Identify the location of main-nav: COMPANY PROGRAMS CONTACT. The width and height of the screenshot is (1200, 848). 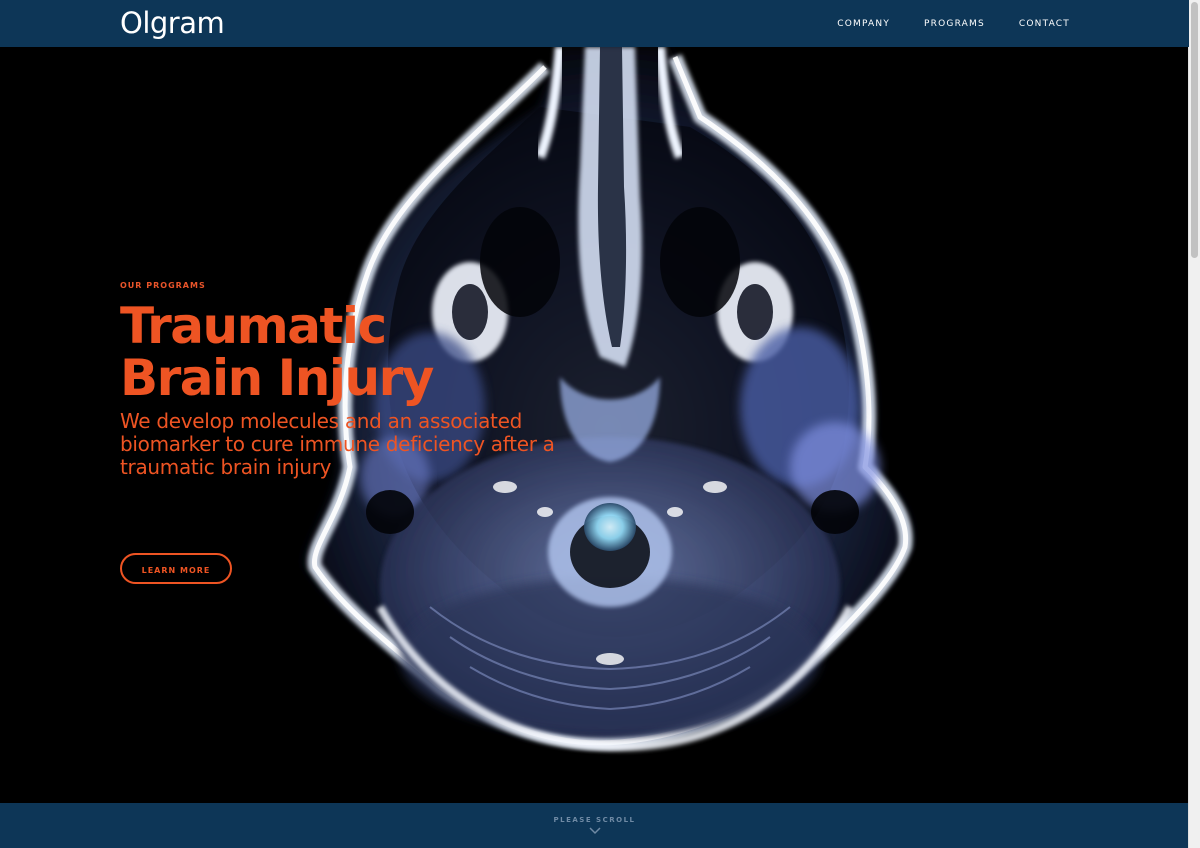
(953, 24).